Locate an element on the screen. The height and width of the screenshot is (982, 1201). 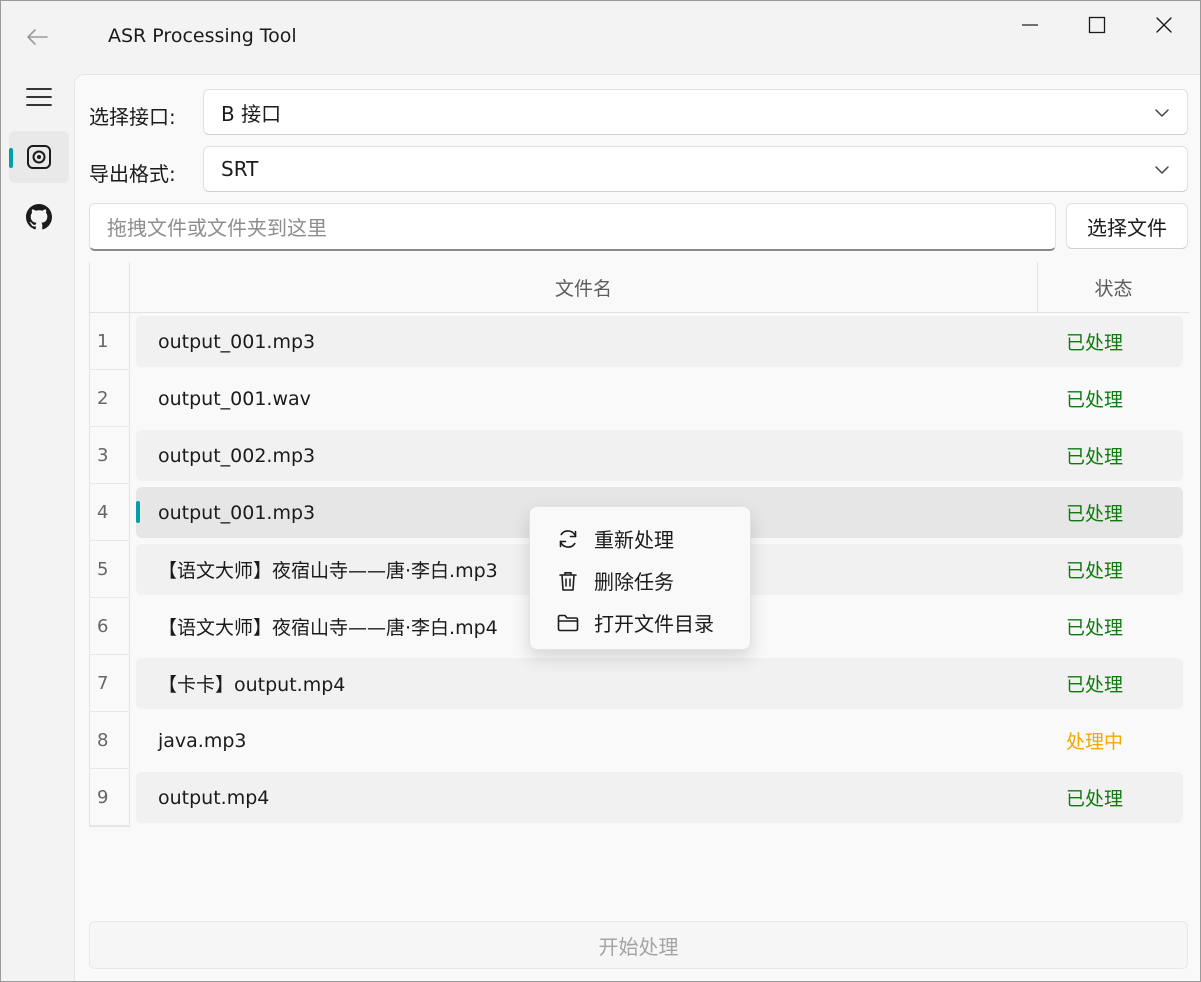
maximize-icon is located at coordinates (1097, 25).